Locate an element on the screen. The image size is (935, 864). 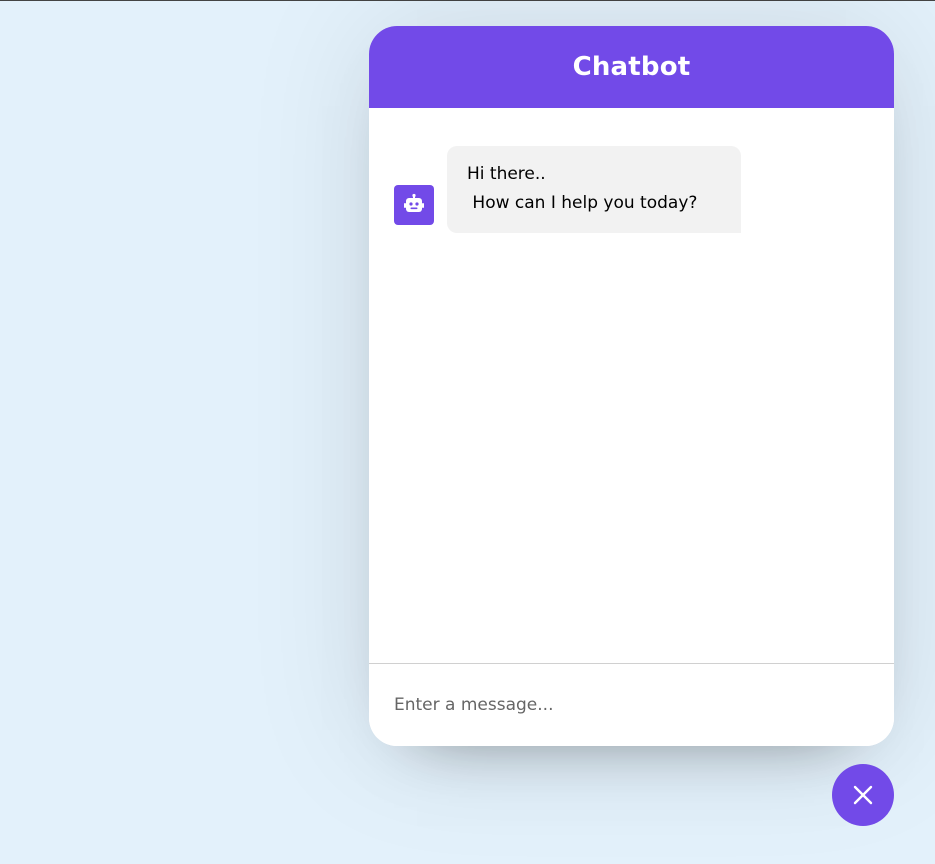
robot-icon is located at coordinates (414, 205).